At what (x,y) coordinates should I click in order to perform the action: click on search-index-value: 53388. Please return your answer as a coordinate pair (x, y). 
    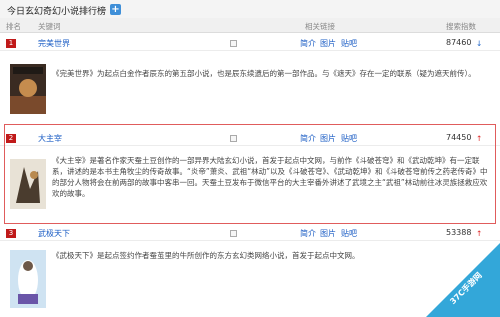
    Looking at the image, I should click on (459, 232).